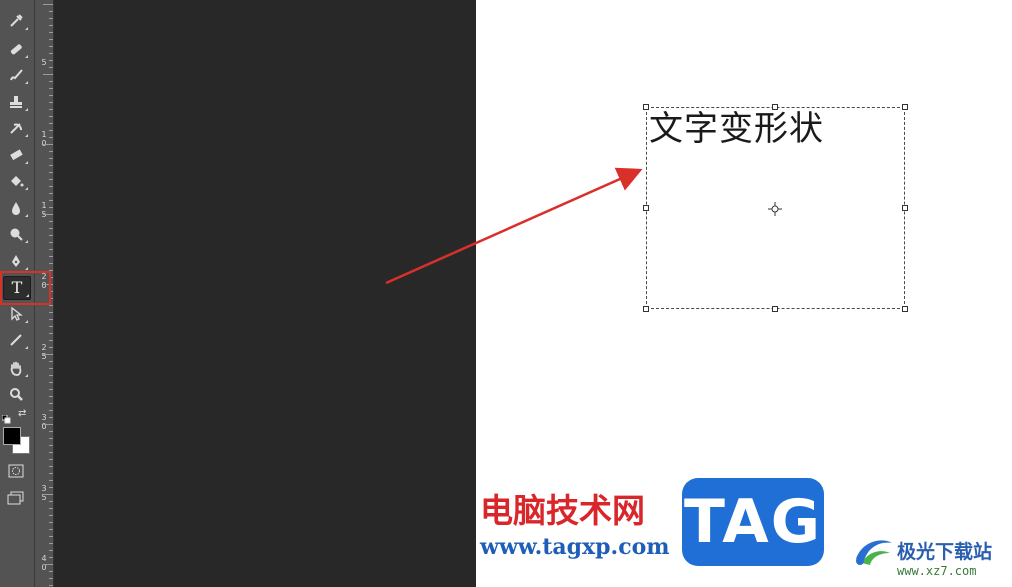 The image size is (1012, 587). What do you see at coordinates (12, 436) in the screenshot?
I see `foreground-color-swatch` at bounding box center [12, 436].